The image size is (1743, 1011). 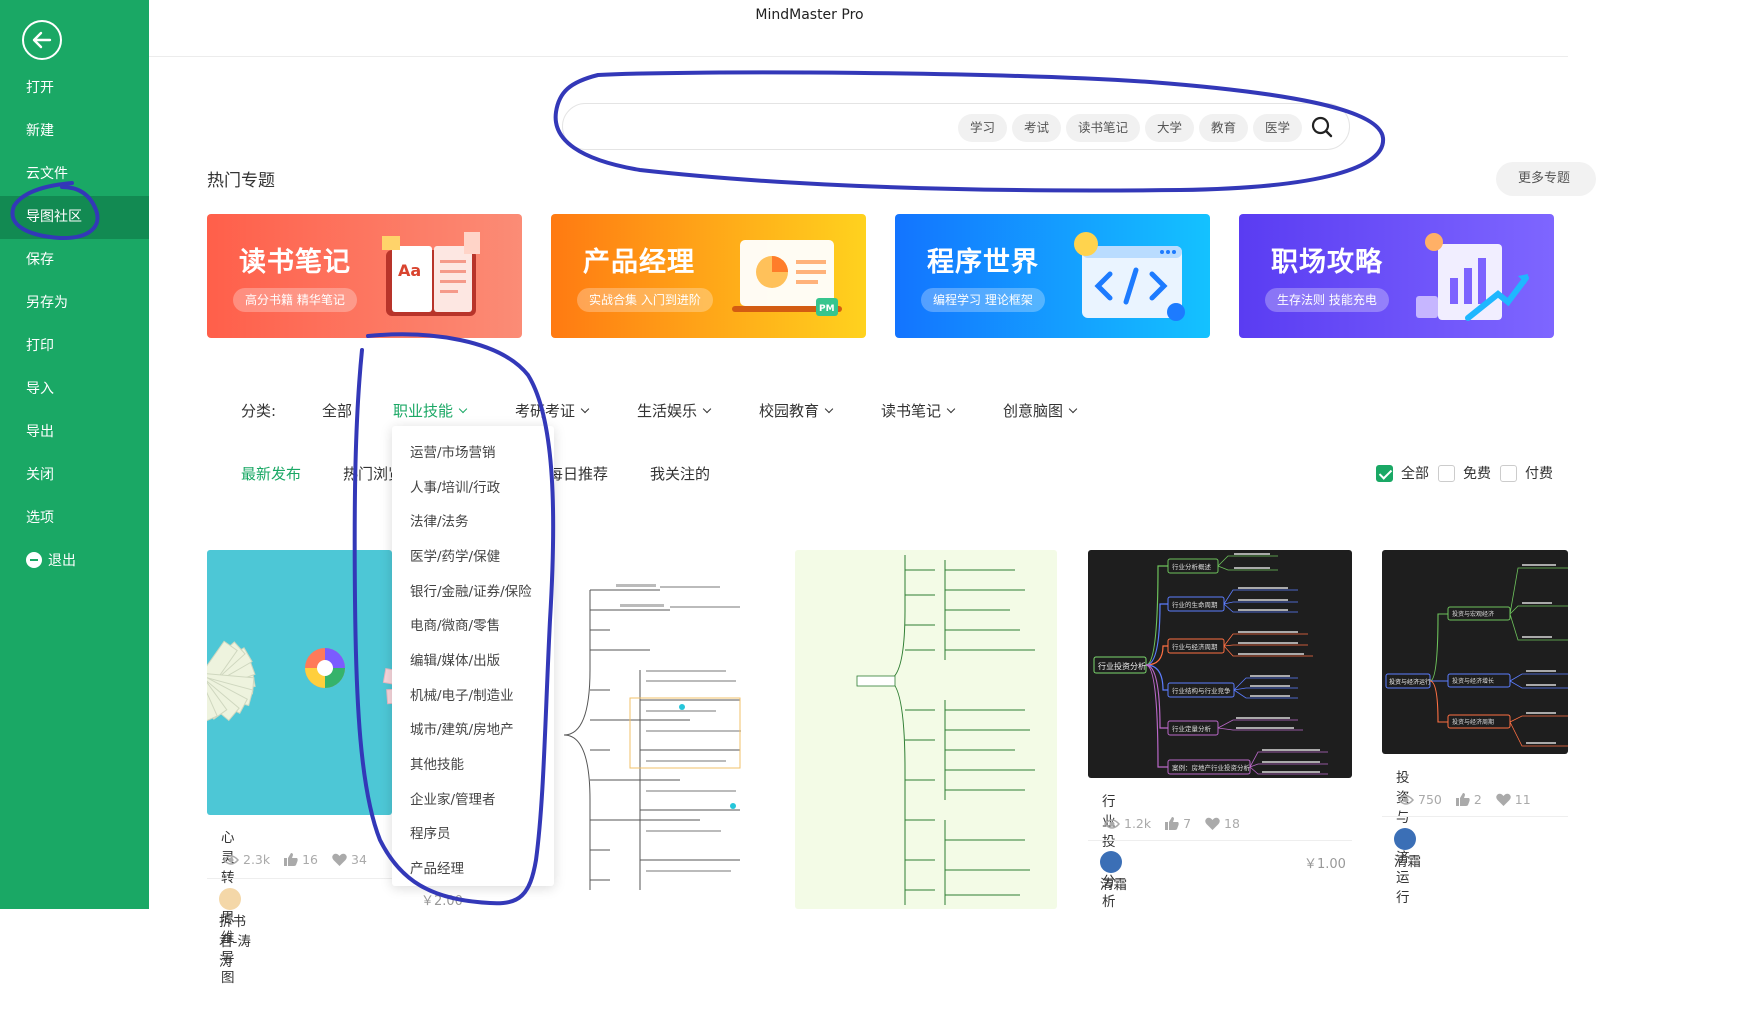 I want to click on svg-text: Aa, so click(x=409, y=270).